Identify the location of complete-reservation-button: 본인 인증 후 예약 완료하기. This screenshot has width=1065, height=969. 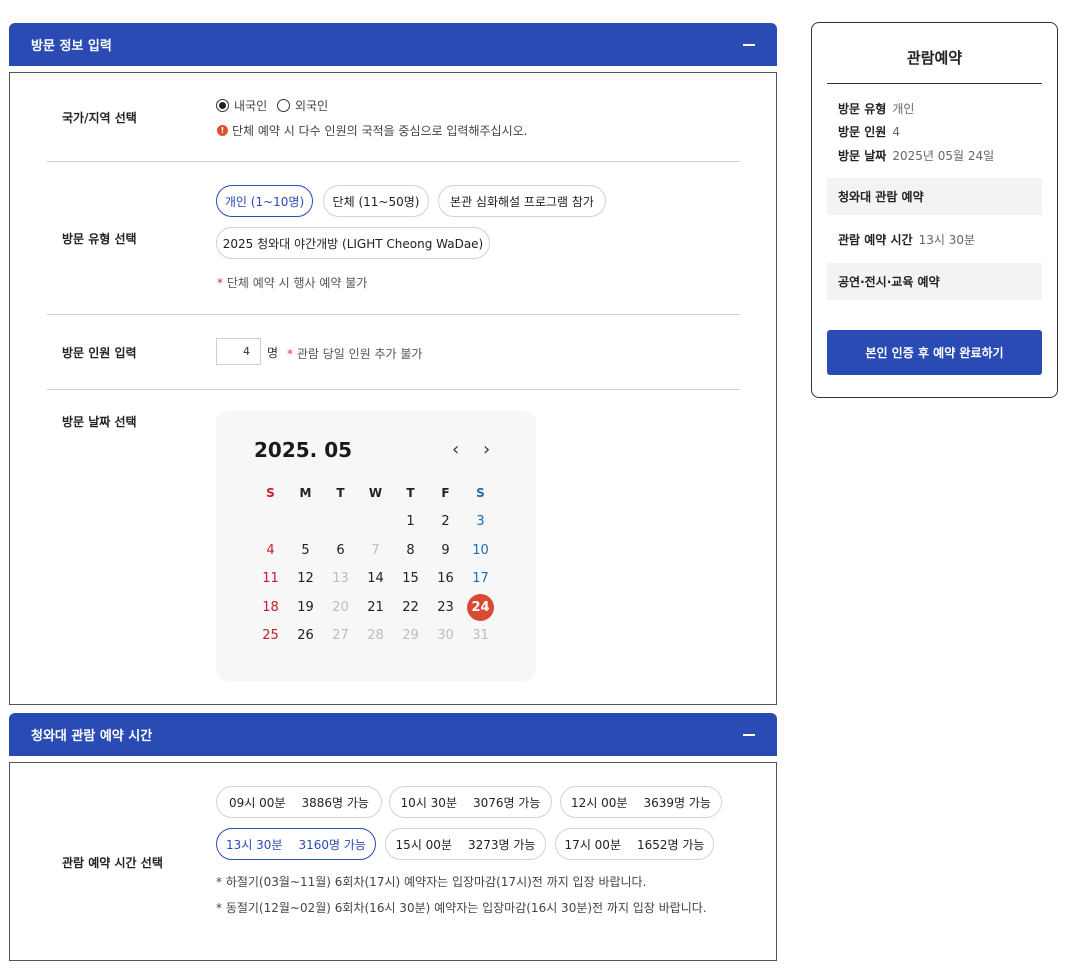
(934, 352).